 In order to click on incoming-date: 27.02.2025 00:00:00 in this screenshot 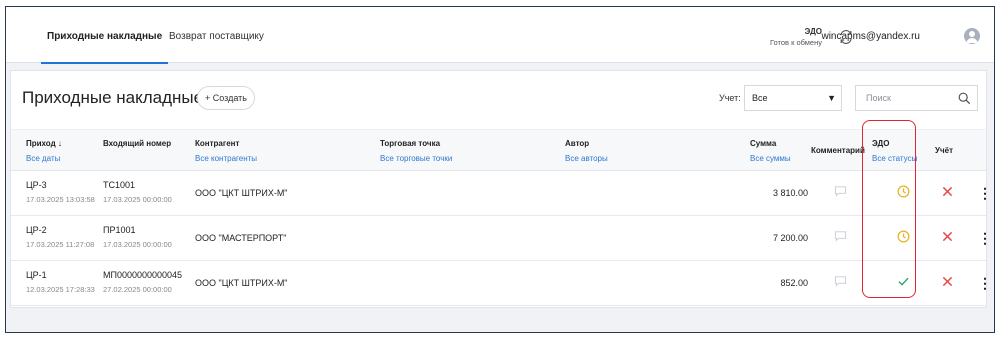, I will do `click(137, 289)`.